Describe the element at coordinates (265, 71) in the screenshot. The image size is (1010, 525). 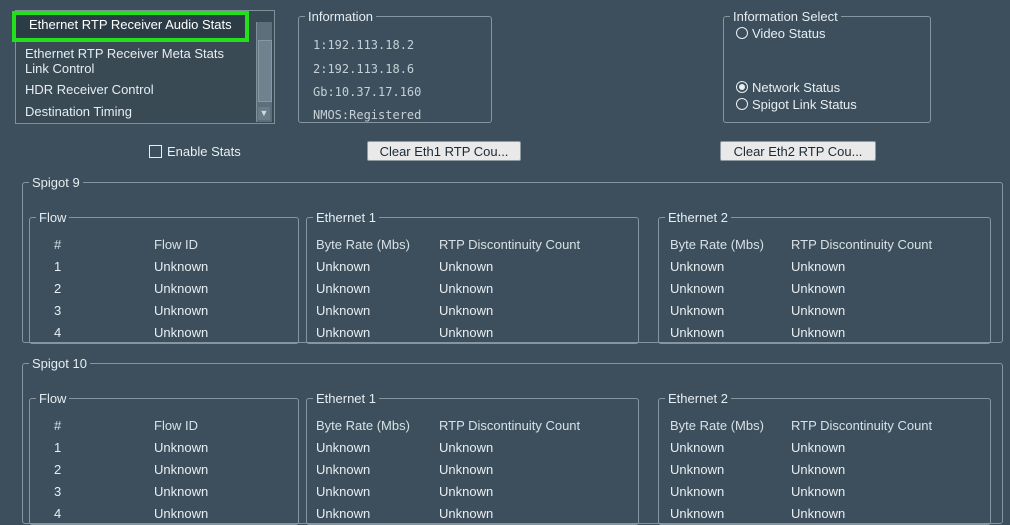
I see `nav-scroll-thumb` at that location.